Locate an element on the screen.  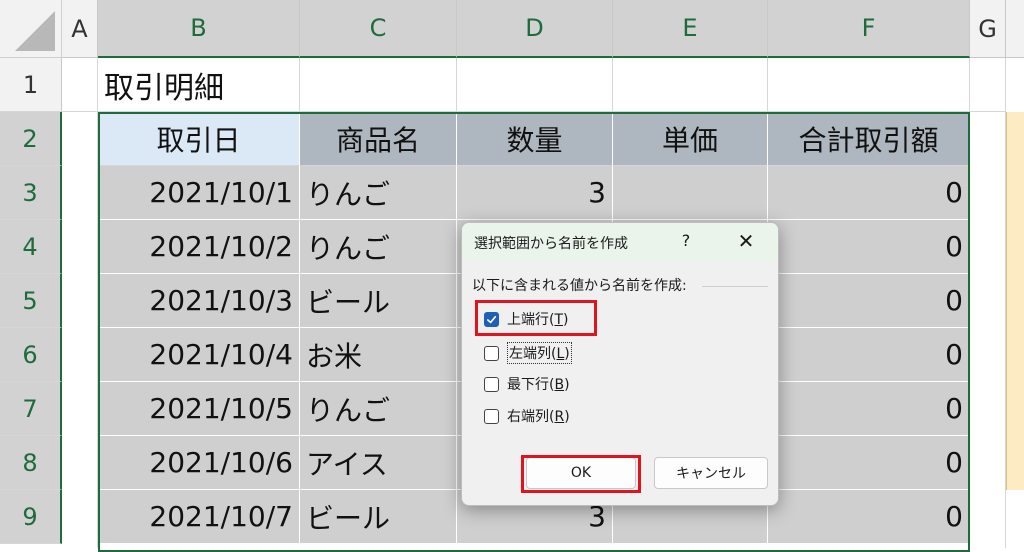
group-divider is located at coordinates (735, 286).